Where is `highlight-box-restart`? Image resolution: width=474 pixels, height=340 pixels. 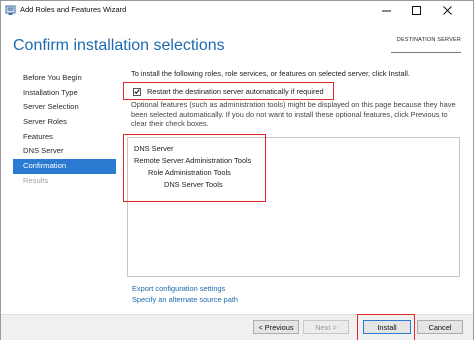
highlight-box-restart is located at coordinates (228, 91).